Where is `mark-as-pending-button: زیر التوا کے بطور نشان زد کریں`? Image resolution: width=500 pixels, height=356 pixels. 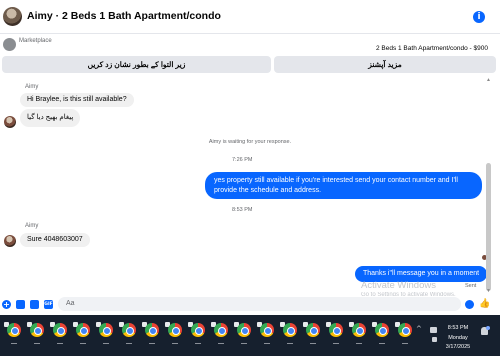 mark-as-pending-button: زیر التوا کے بطور نشان زد کریں is located at coordinates (136, 64).